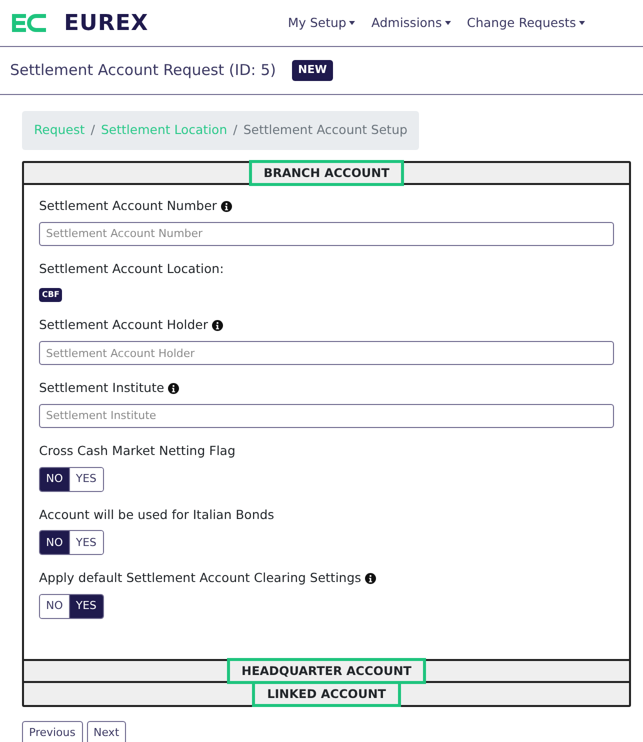 The width and height of the screenshot is (643, 742). What do you see at coordinates (200, 578) in the screenshot?
I see `field-label: Apply default Settlement Account Clearing Settings` at bounding box center [200, 578].